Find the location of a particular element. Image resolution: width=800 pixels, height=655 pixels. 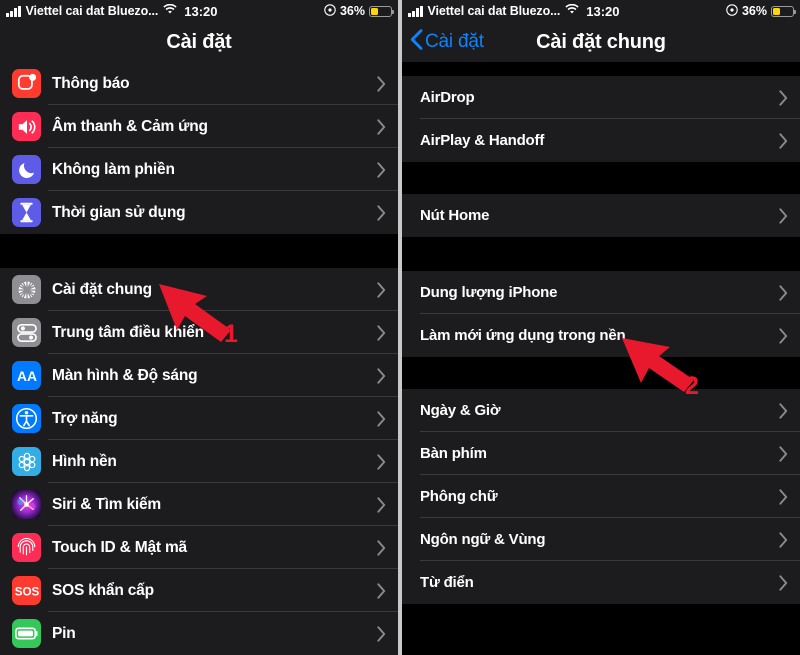

list-item: Thời gian sử dụng is located at coordinates (199, 212).